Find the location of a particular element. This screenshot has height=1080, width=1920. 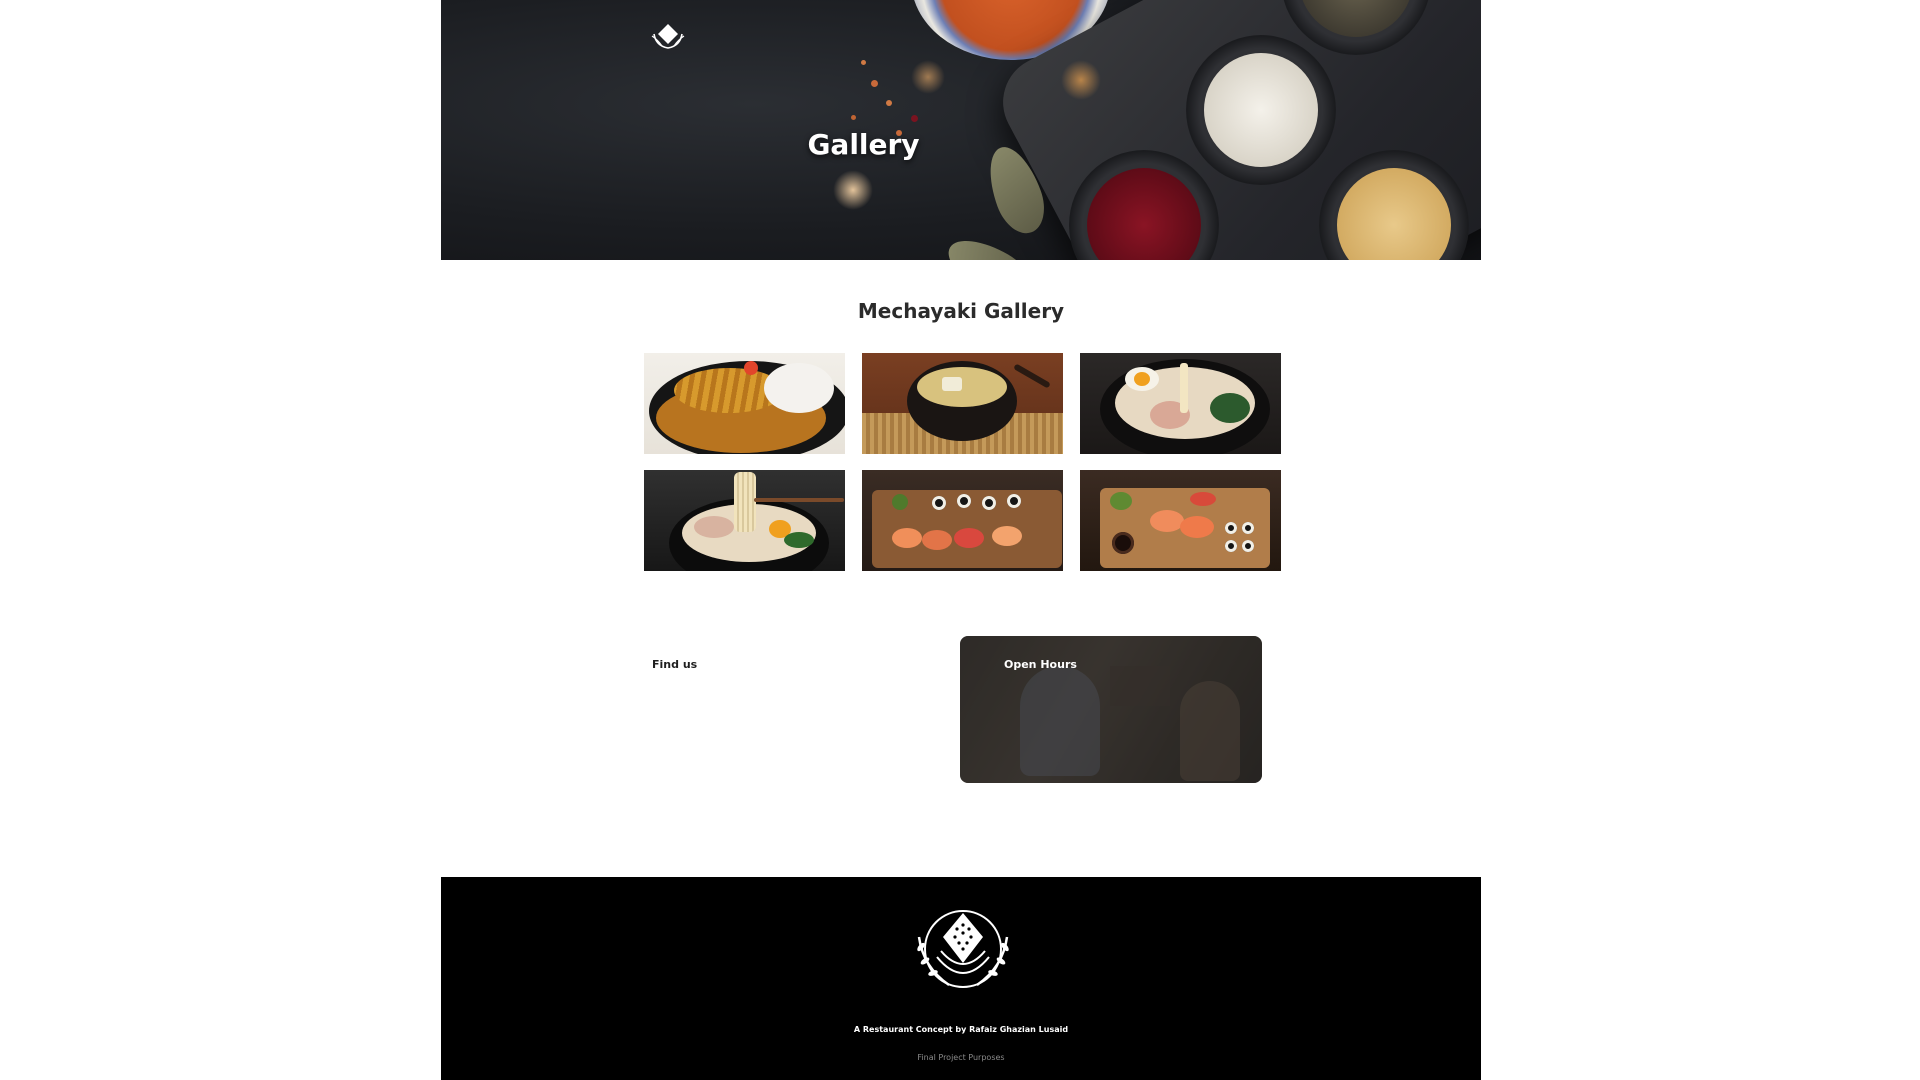

find-us-heading: Find us is located at coordinates (675, 664).